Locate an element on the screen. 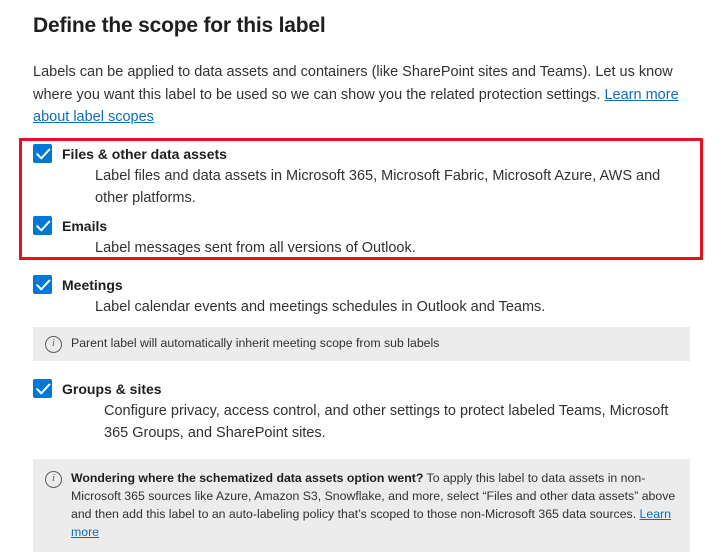 The height and width of the screenshot is (552, 723). checkbox-groups-sites is located at coordinates (42, 388).